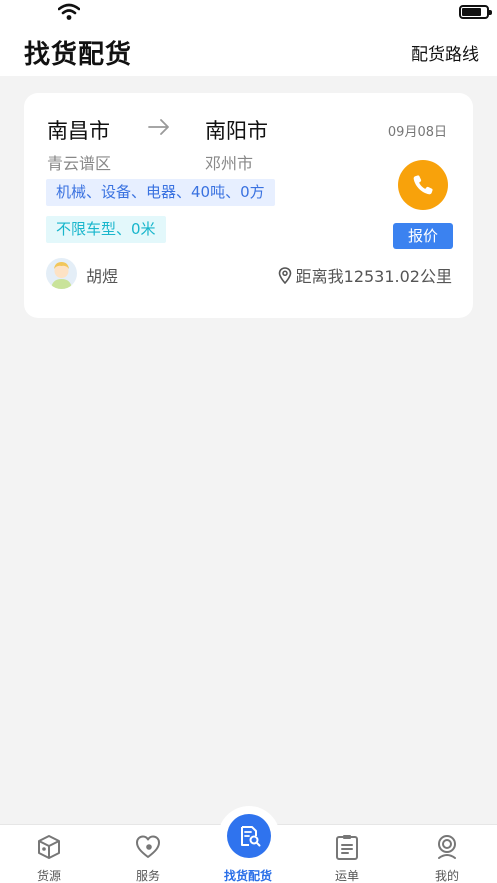 The image size is (497, 883). I want to click on tab-cargo-source: 货源, so click(49, 854).